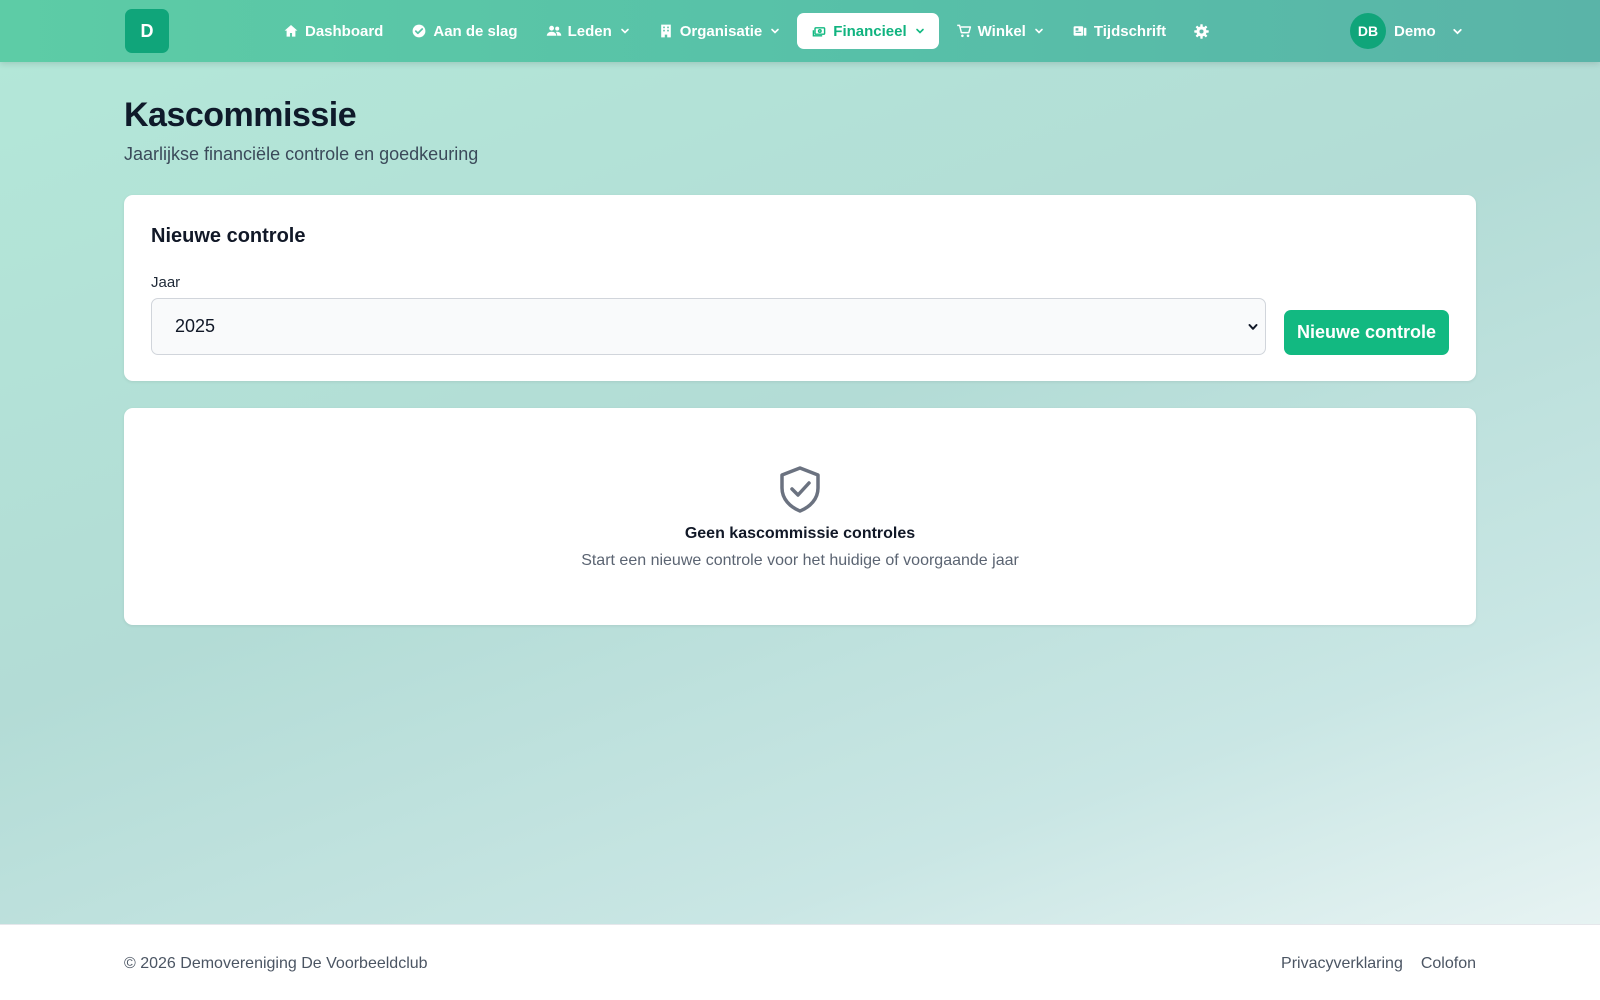  I want to click on nav-item-winkel: Winkel, so click(1000, 31).